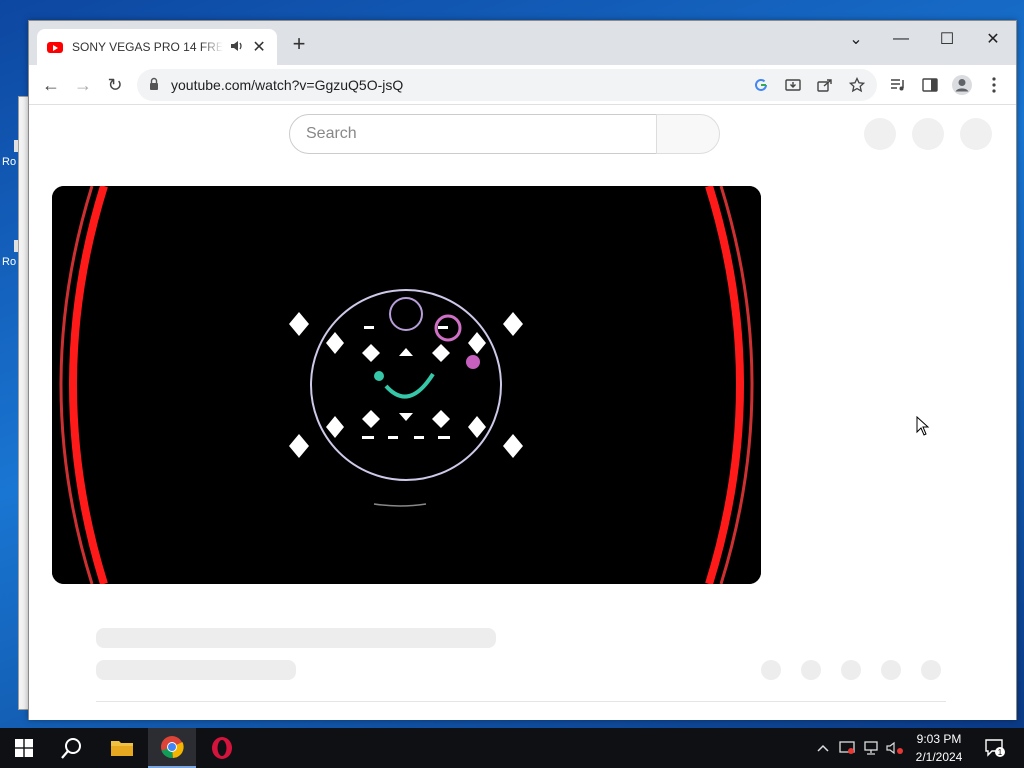 Image resolution: width=1024 pixels, height=768 pixels. I want to click on google-lens-icon, so click(761, 85).